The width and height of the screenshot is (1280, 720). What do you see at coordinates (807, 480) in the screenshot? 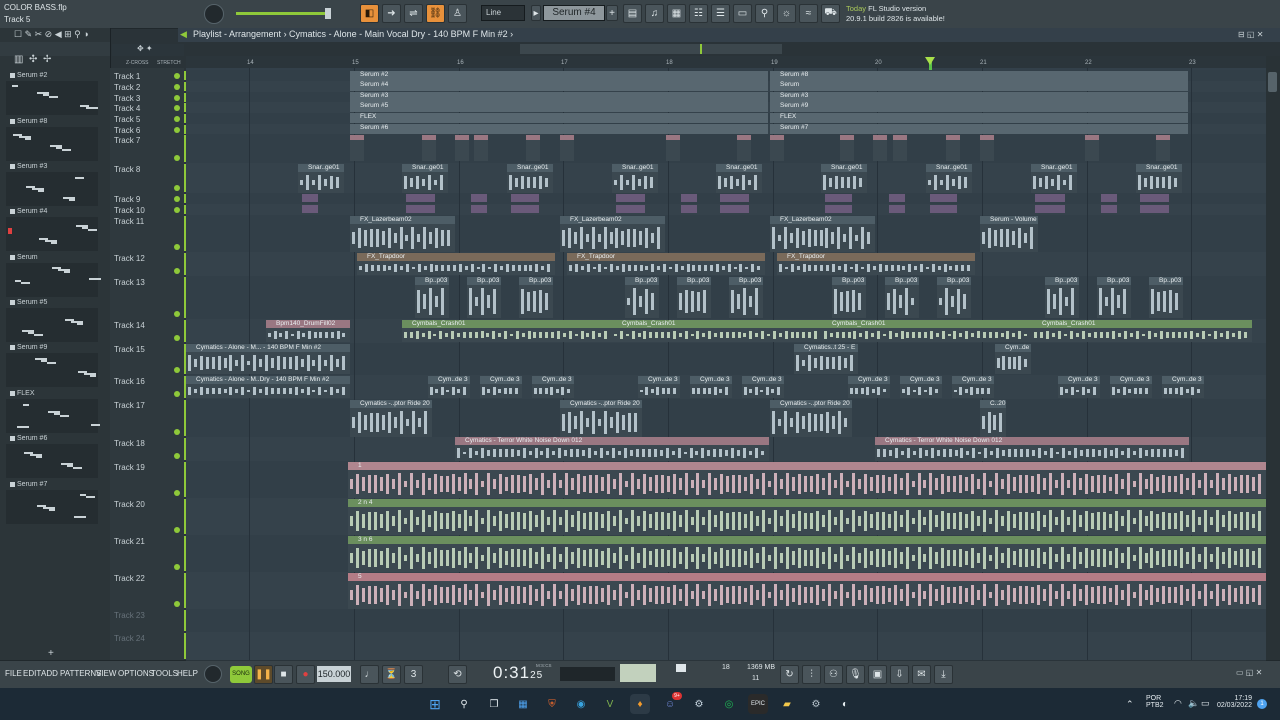
I see `playlist-clip: 1` at bounding box center [807, 480].